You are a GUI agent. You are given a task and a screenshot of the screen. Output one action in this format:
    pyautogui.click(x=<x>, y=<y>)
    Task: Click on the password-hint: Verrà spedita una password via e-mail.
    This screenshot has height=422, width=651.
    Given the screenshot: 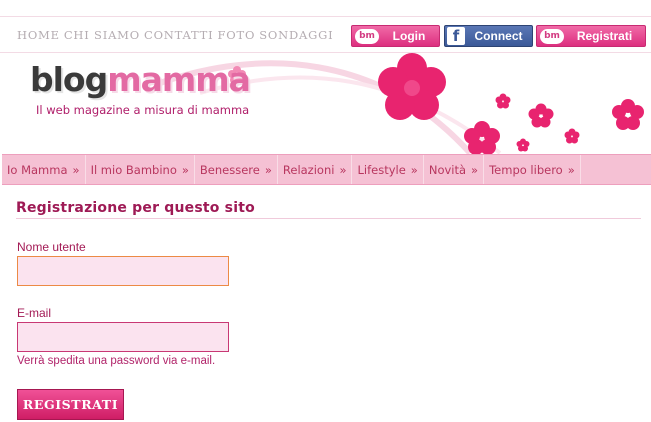 What is the action you would take?
    pyautogui.click(x=116, y=361)
    